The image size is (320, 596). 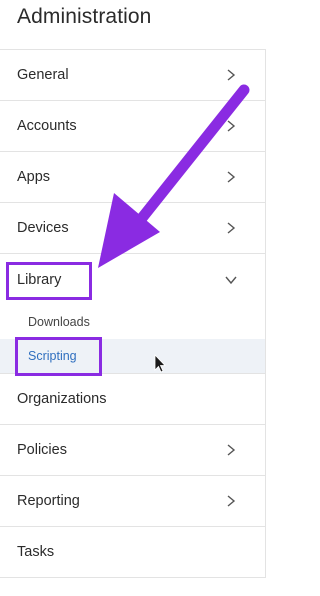 I want to click on nav-item-general: General, so click(x=132, y=75).